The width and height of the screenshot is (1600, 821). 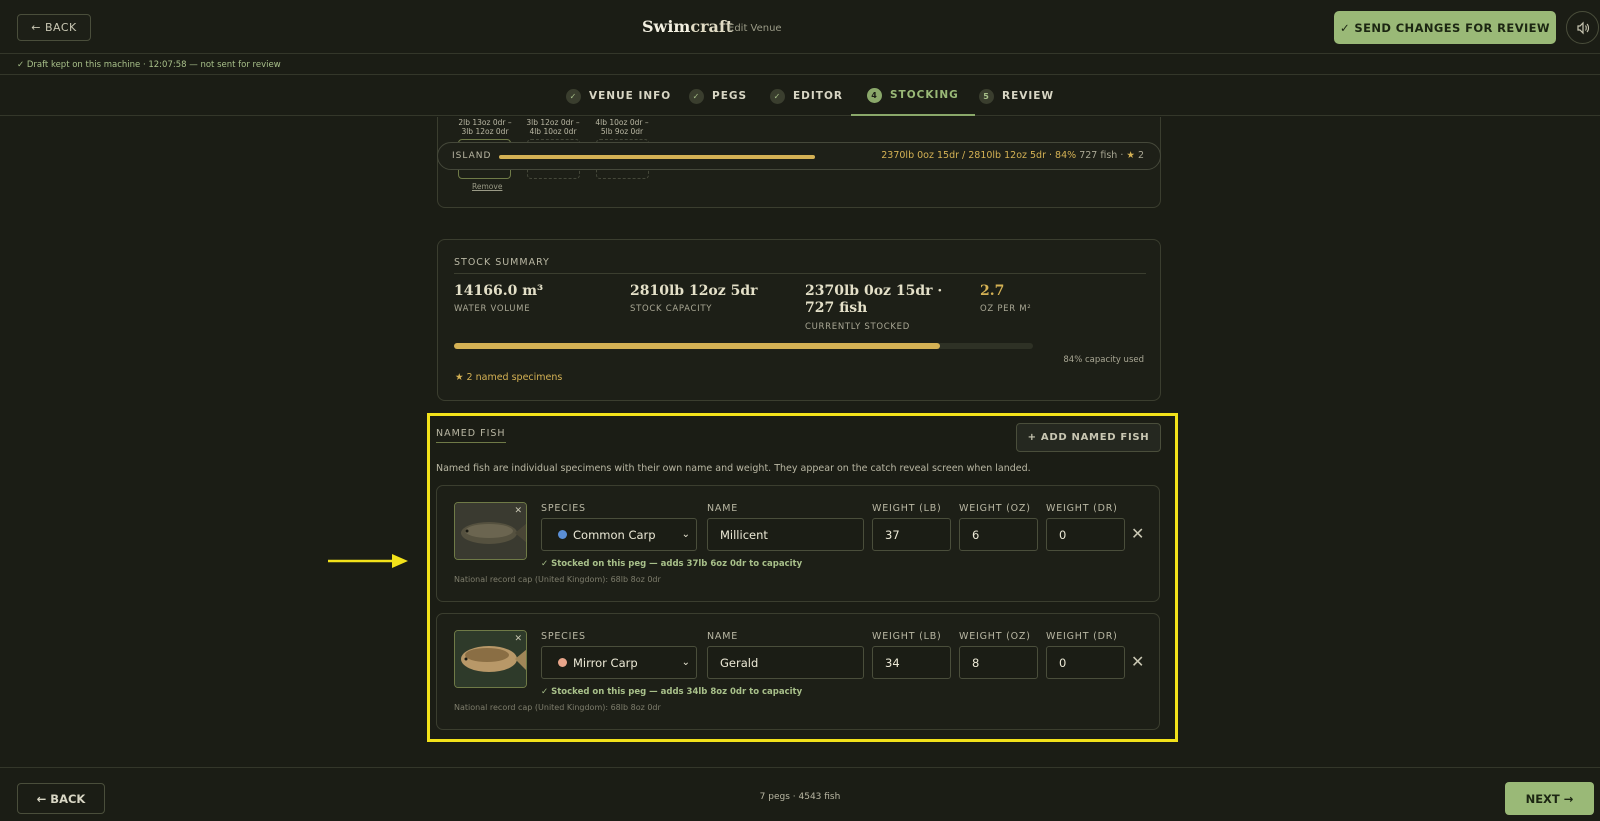 I want to click on back-button: ← BACK, so click(x=54, y=27).